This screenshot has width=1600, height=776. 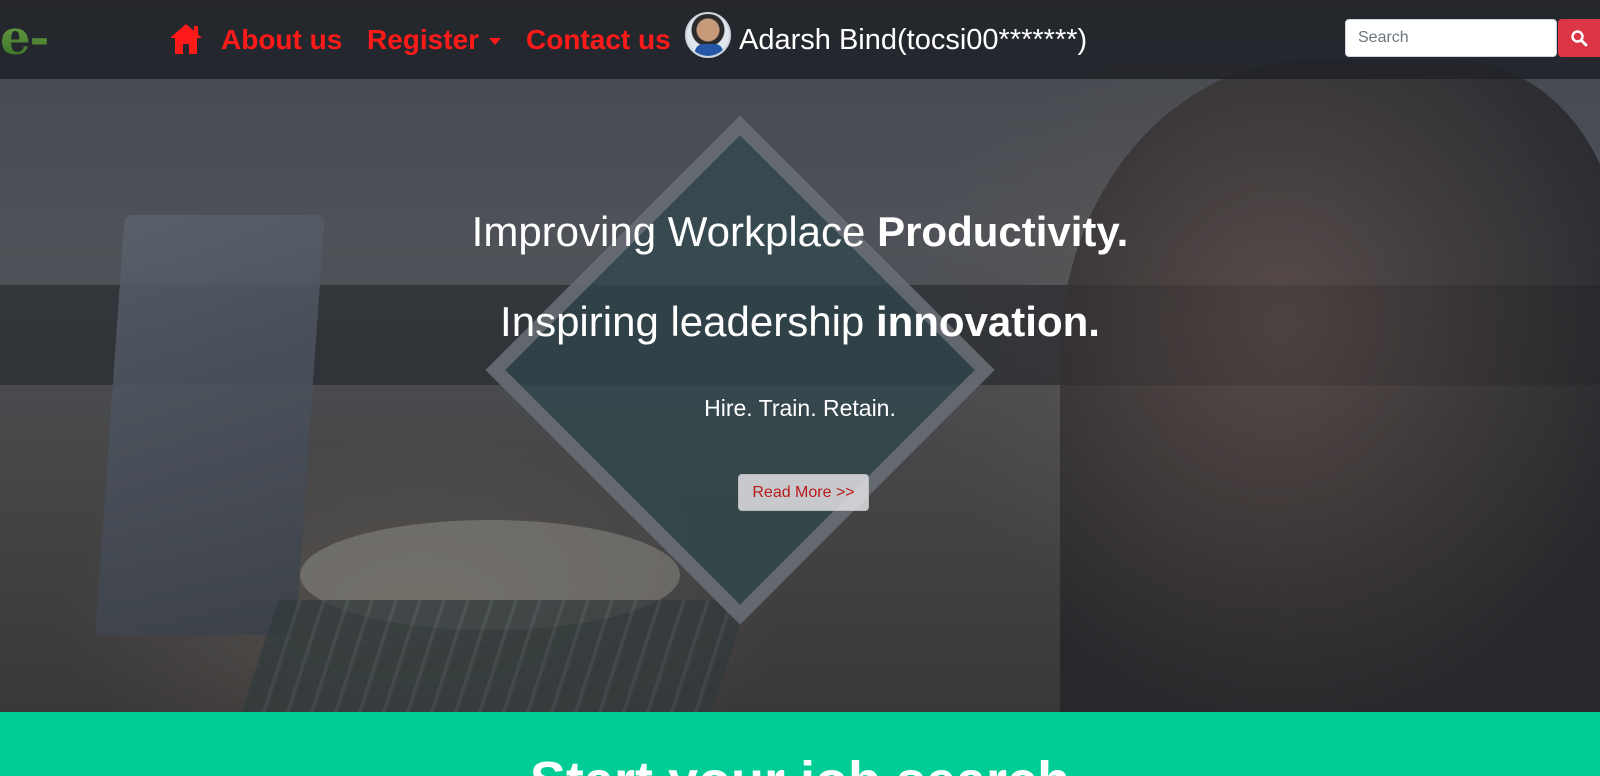 I want to click on hero-tagline: Hire. Train. Retain., so click(x=800, y=408).